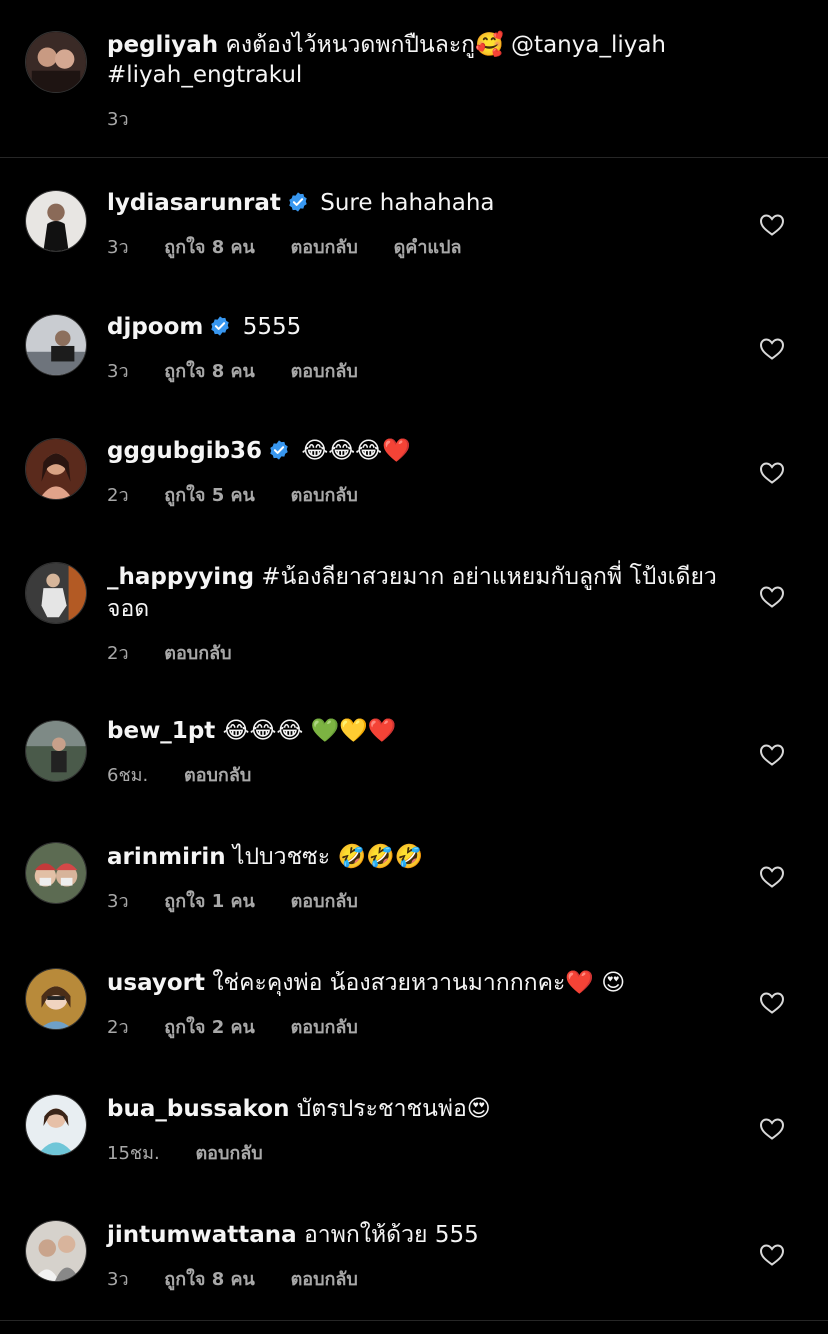  Describe the element at coordinates (328, 857) in the screenshot. I see `comment-body: ไปบวชซะ 🤣🤣🤣` at that location.